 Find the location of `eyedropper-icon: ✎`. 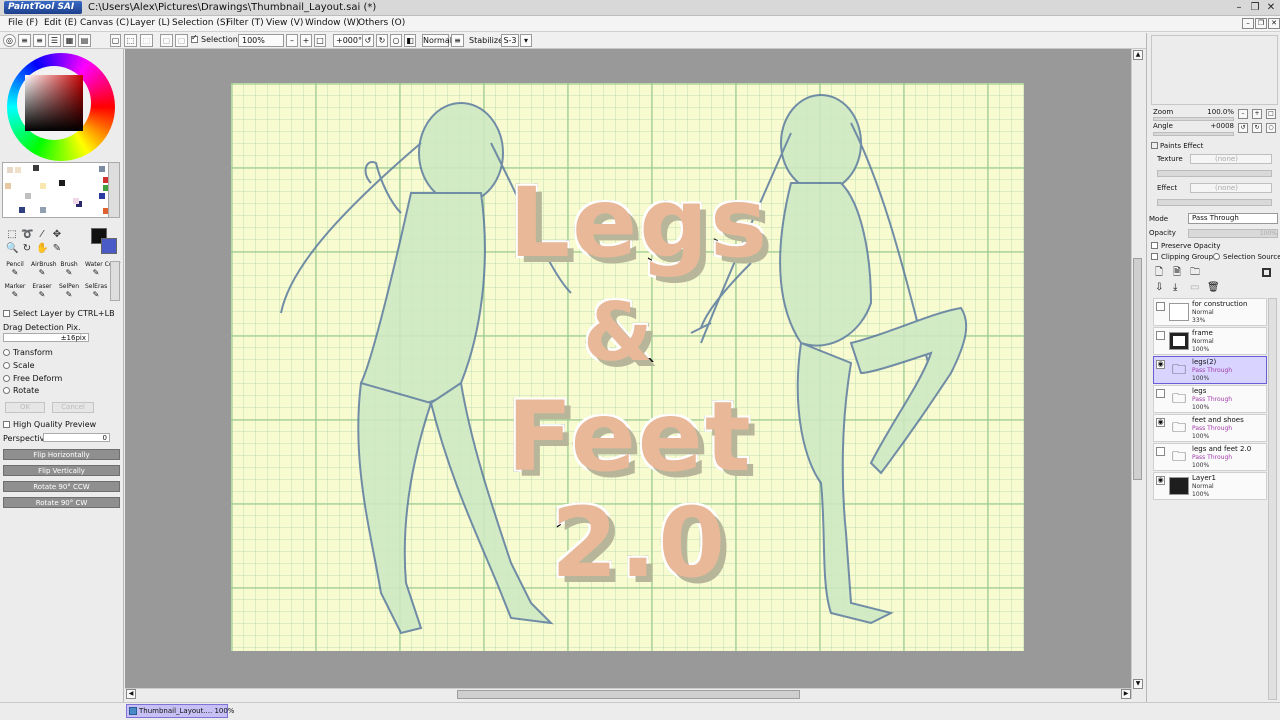

eyedropper-icon: ✎ is located at coordinates (57, 249).